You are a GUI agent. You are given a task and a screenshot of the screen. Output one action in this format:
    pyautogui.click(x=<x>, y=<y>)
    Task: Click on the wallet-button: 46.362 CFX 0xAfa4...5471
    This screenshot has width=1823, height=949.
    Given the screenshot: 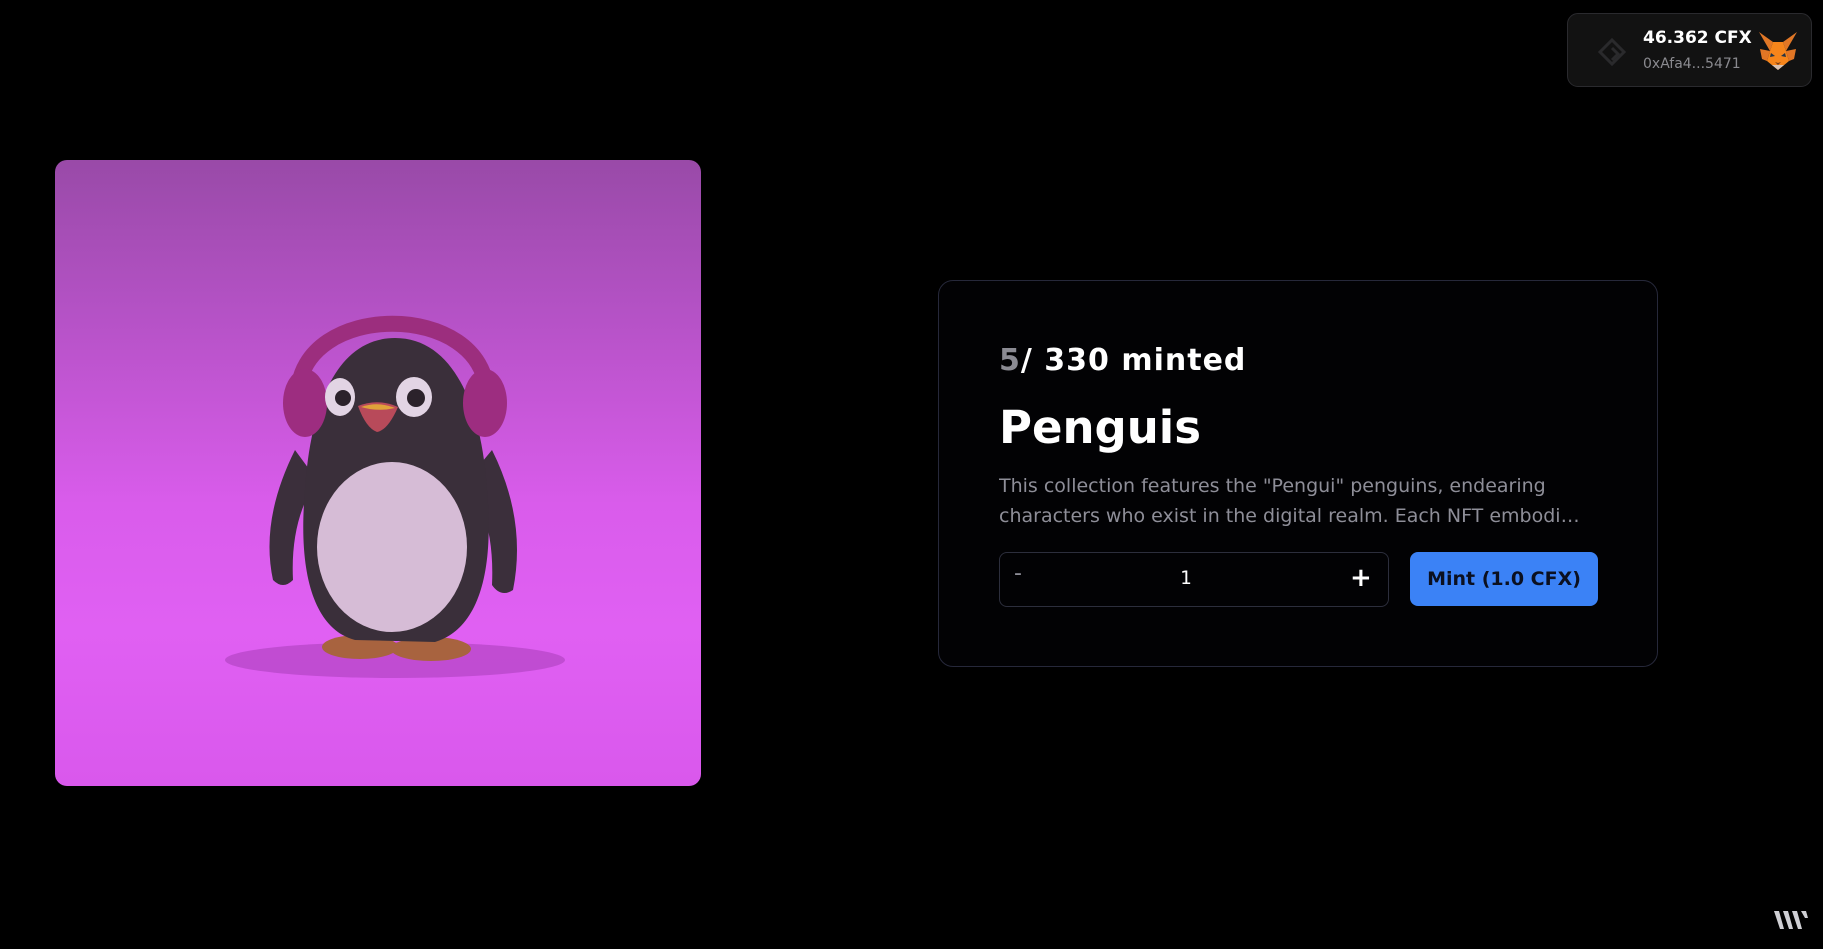 What is the action you would take?
    pyautogui.click(x=1689, y=50)
    